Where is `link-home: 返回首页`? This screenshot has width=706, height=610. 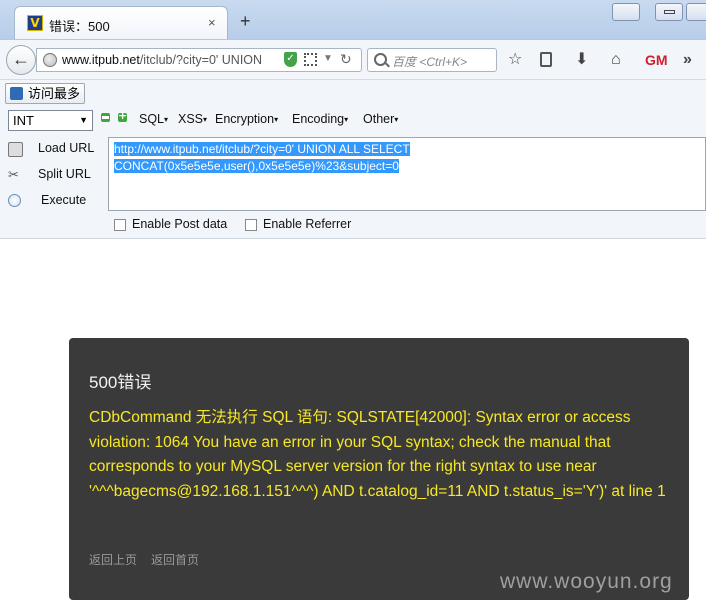 link-home: 返回首页 is located at coordinates (175, 559).